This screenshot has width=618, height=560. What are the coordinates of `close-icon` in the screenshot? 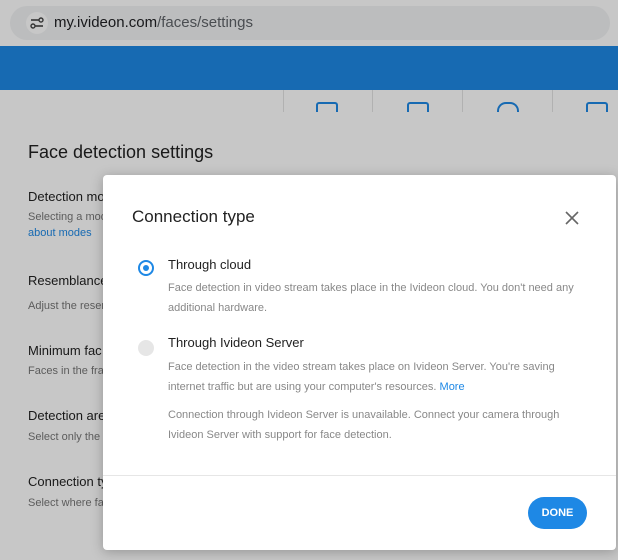 It's located at (572, 218).